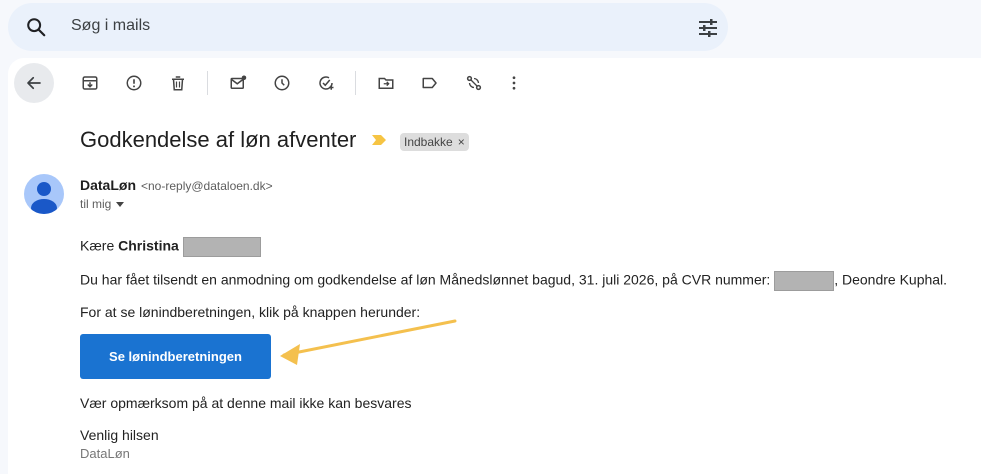 This screenshot has width=981, height=474. Describe the element at coordinates (36, 27) in the screenshot. I see `search-icon` at that location.